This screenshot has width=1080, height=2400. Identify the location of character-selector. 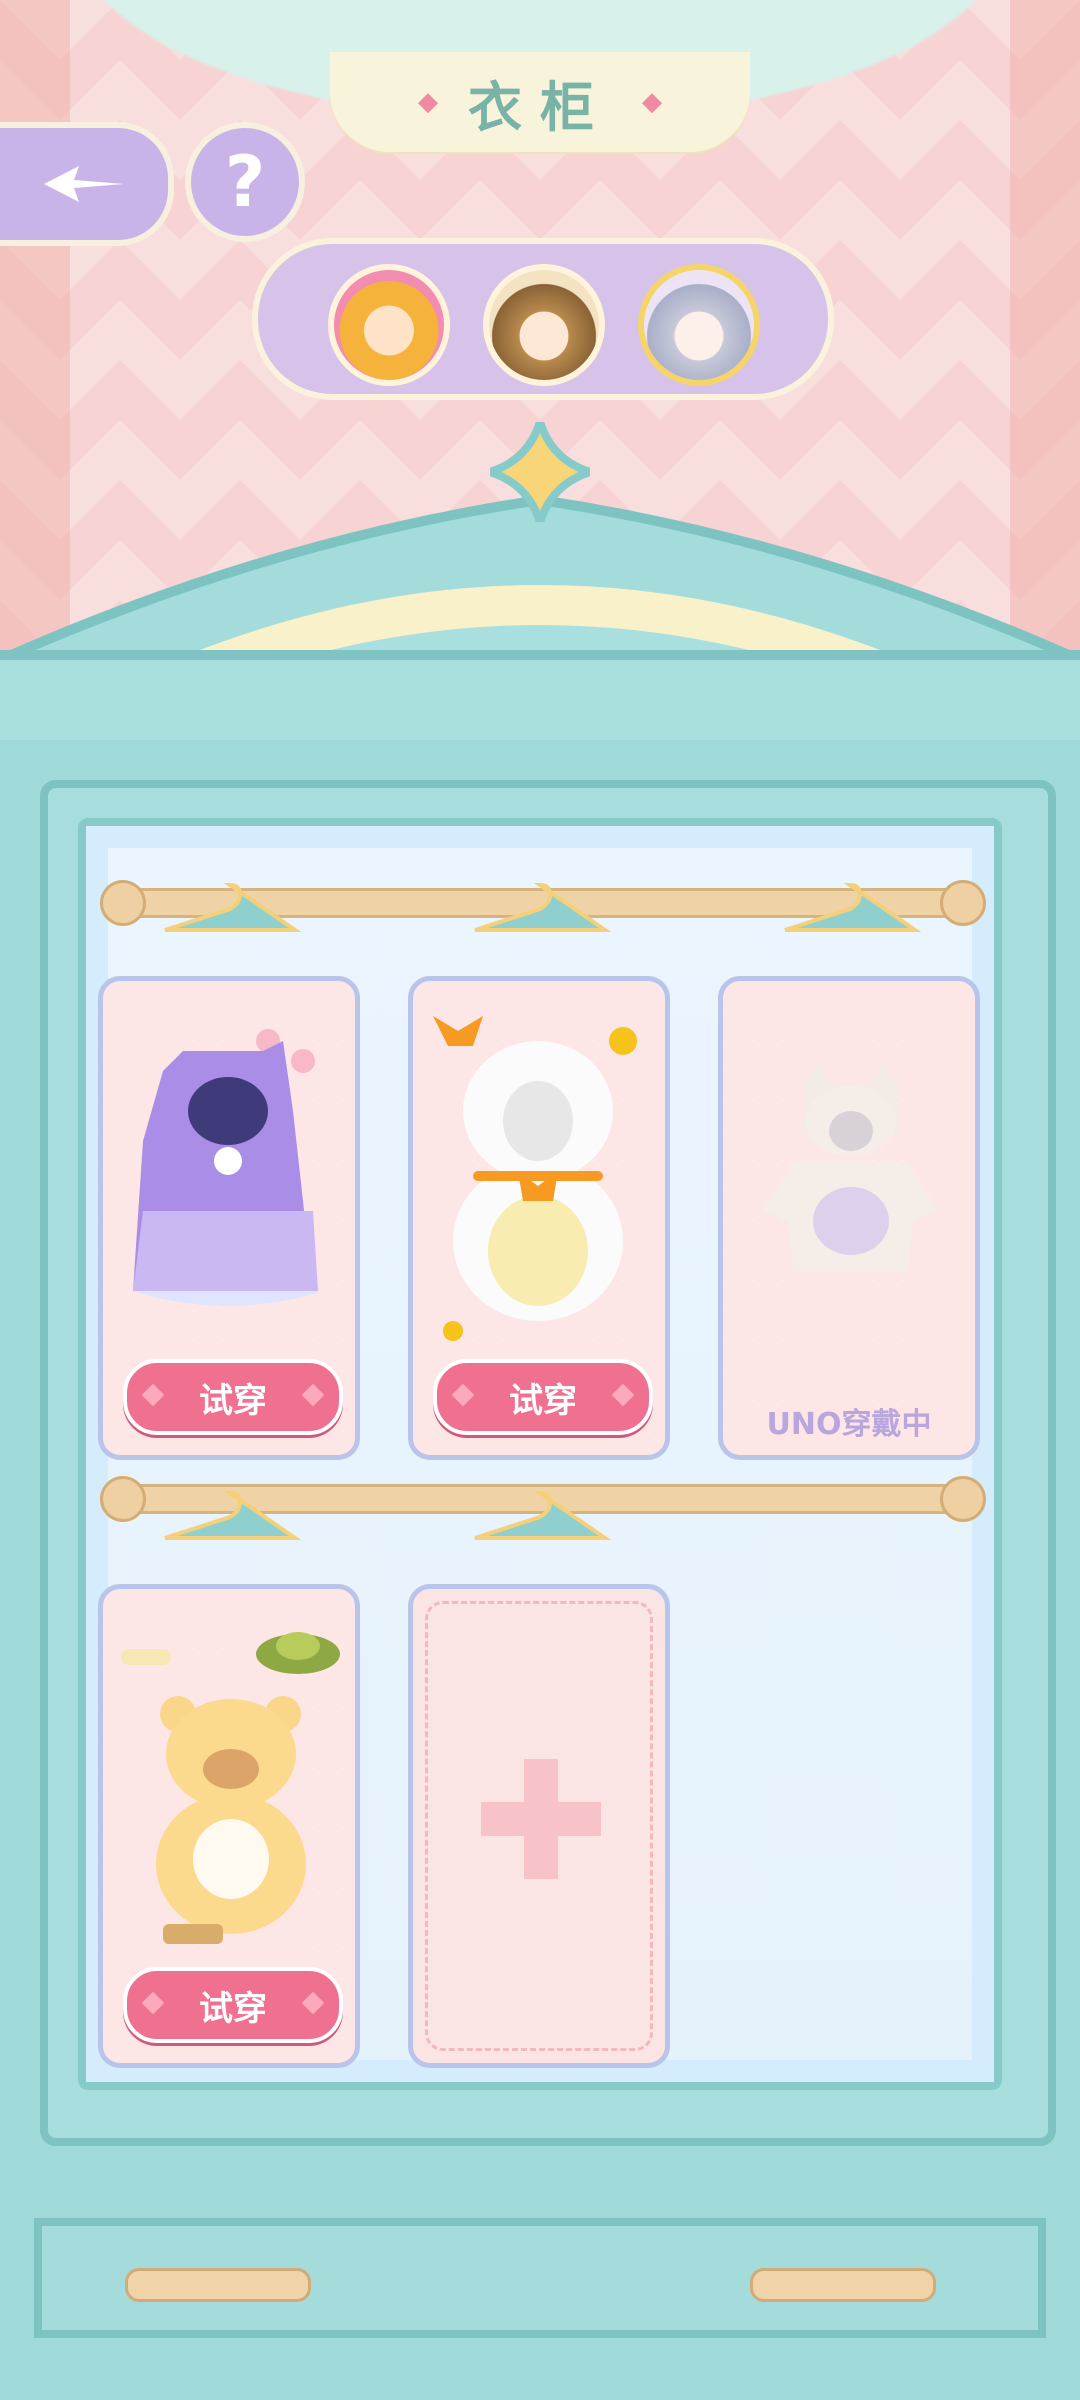
(543, 319).